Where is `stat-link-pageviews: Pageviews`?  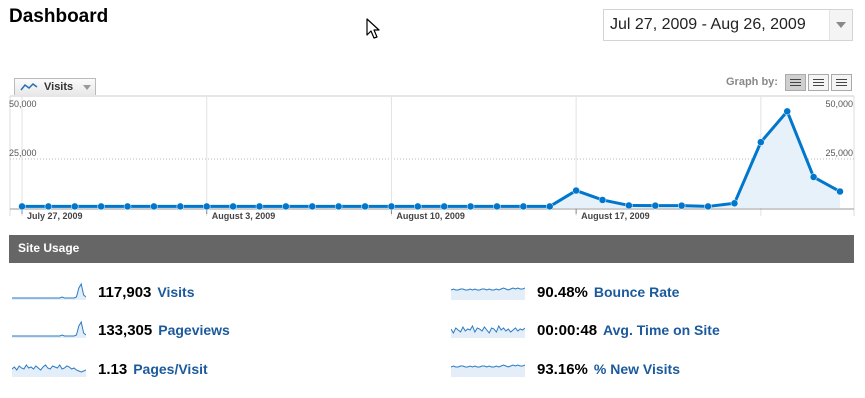
stat-link-pageviews: Pageviews is located at coordinates (194, 330).